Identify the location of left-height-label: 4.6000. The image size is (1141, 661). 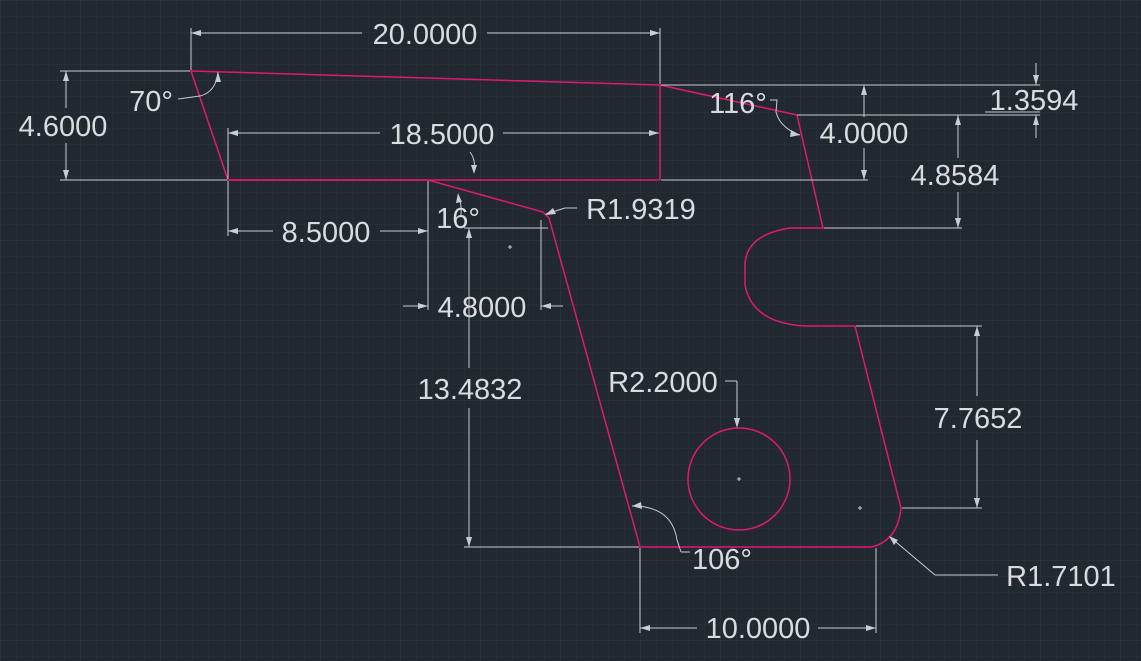
(63, 127).